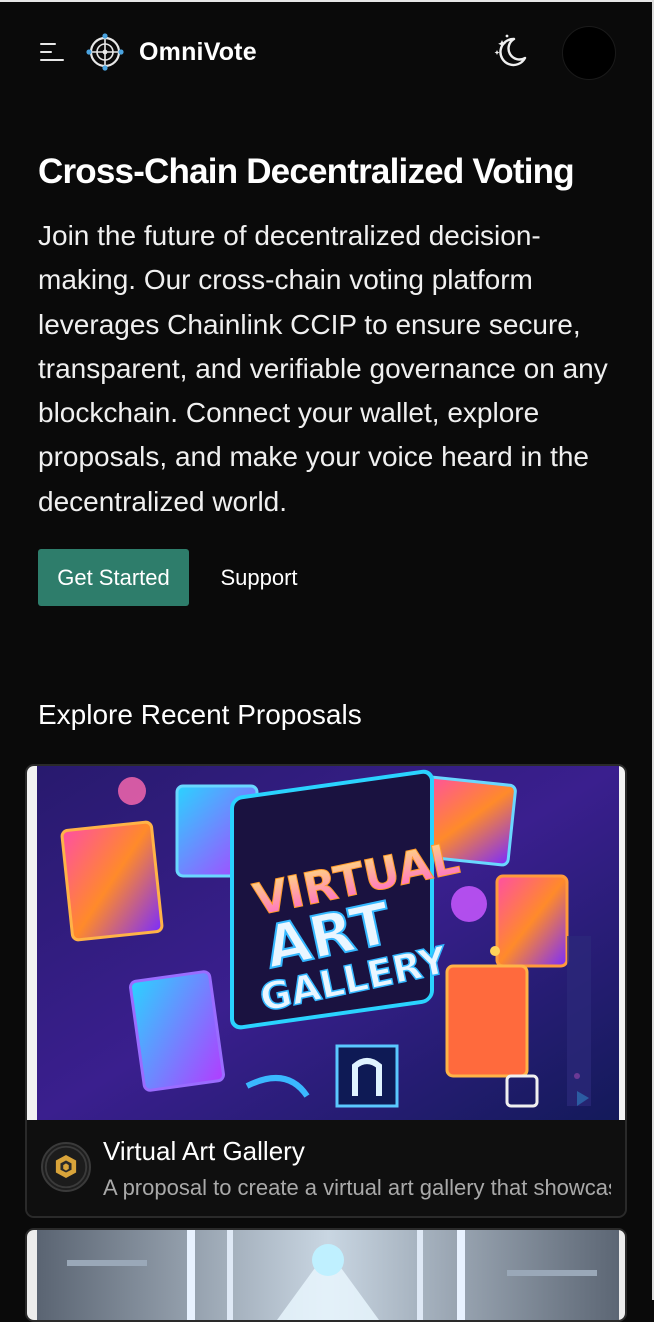 The height and width of the screenshot is (1322, 654). What do you see at coordinates (327, 1) in the screenshot?
I see `window-top-border` at bounding box center [327, 1].